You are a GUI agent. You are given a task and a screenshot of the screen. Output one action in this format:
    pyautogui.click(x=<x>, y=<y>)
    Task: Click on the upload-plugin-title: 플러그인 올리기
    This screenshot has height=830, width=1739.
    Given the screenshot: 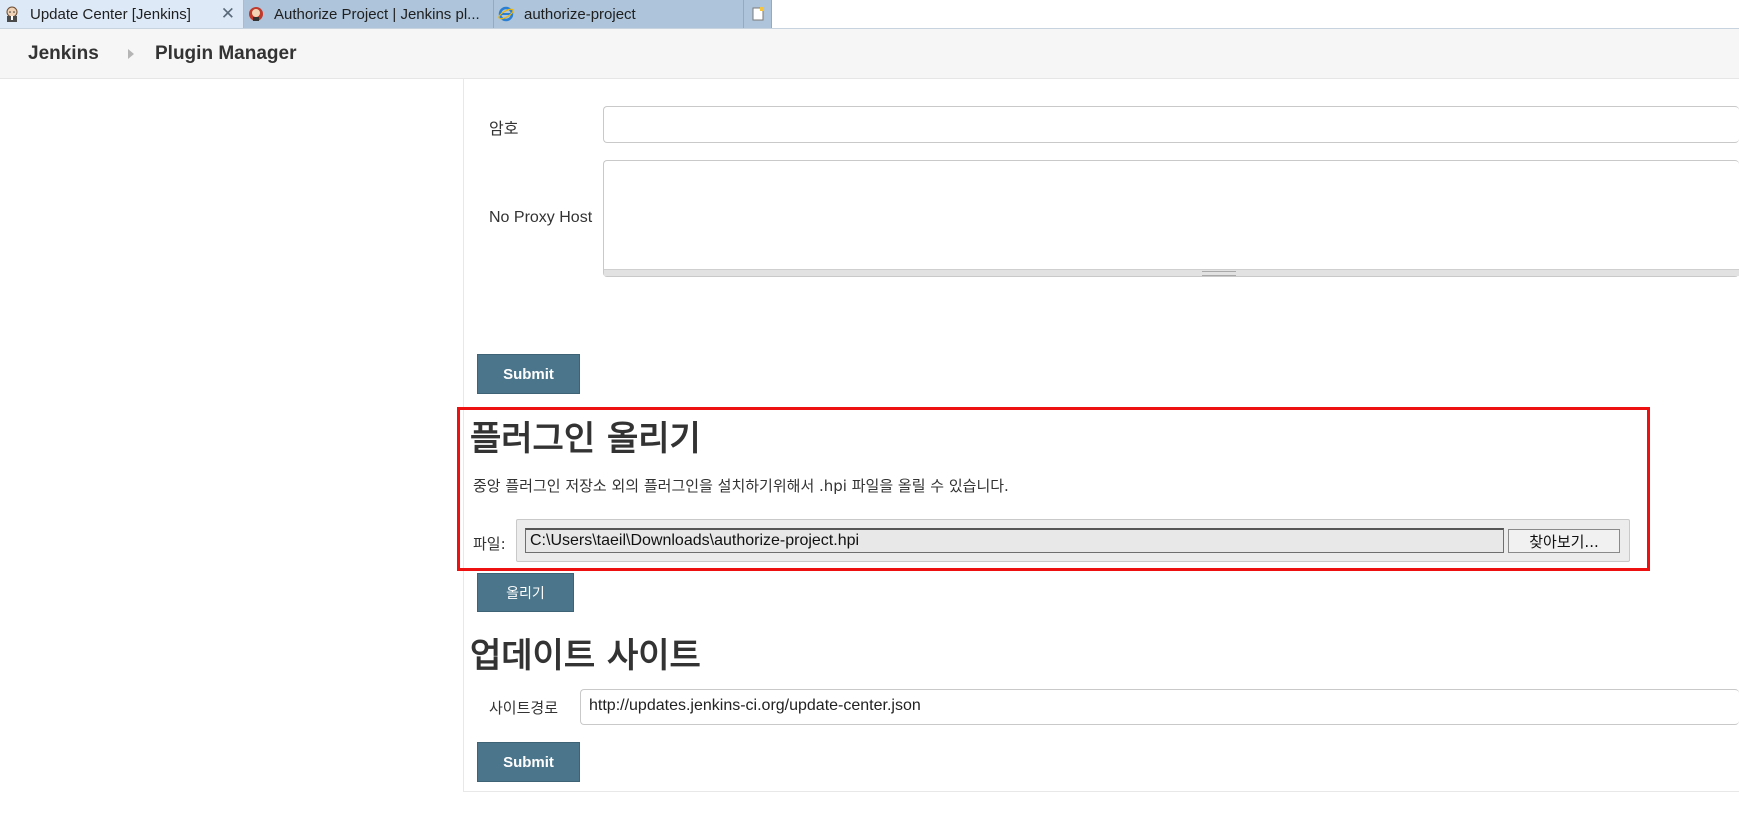 What is the action you would take?
    pyautogui.click(x=585, y=439)
    